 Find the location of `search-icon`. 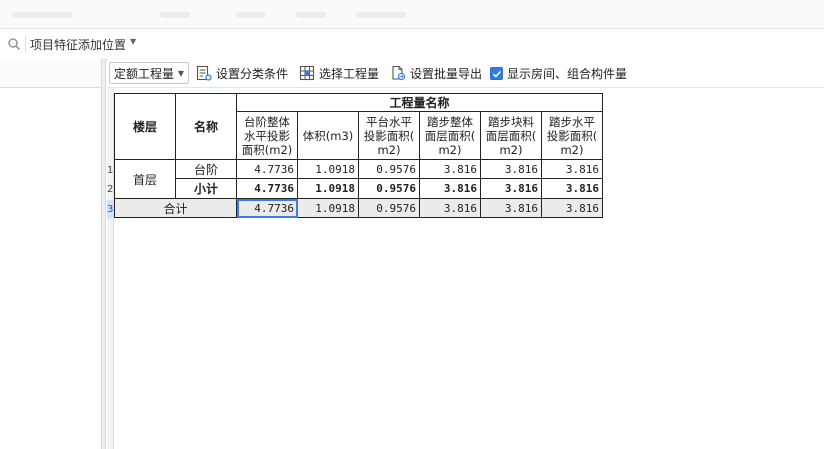

search-icon is located at coordinates (14, 44).